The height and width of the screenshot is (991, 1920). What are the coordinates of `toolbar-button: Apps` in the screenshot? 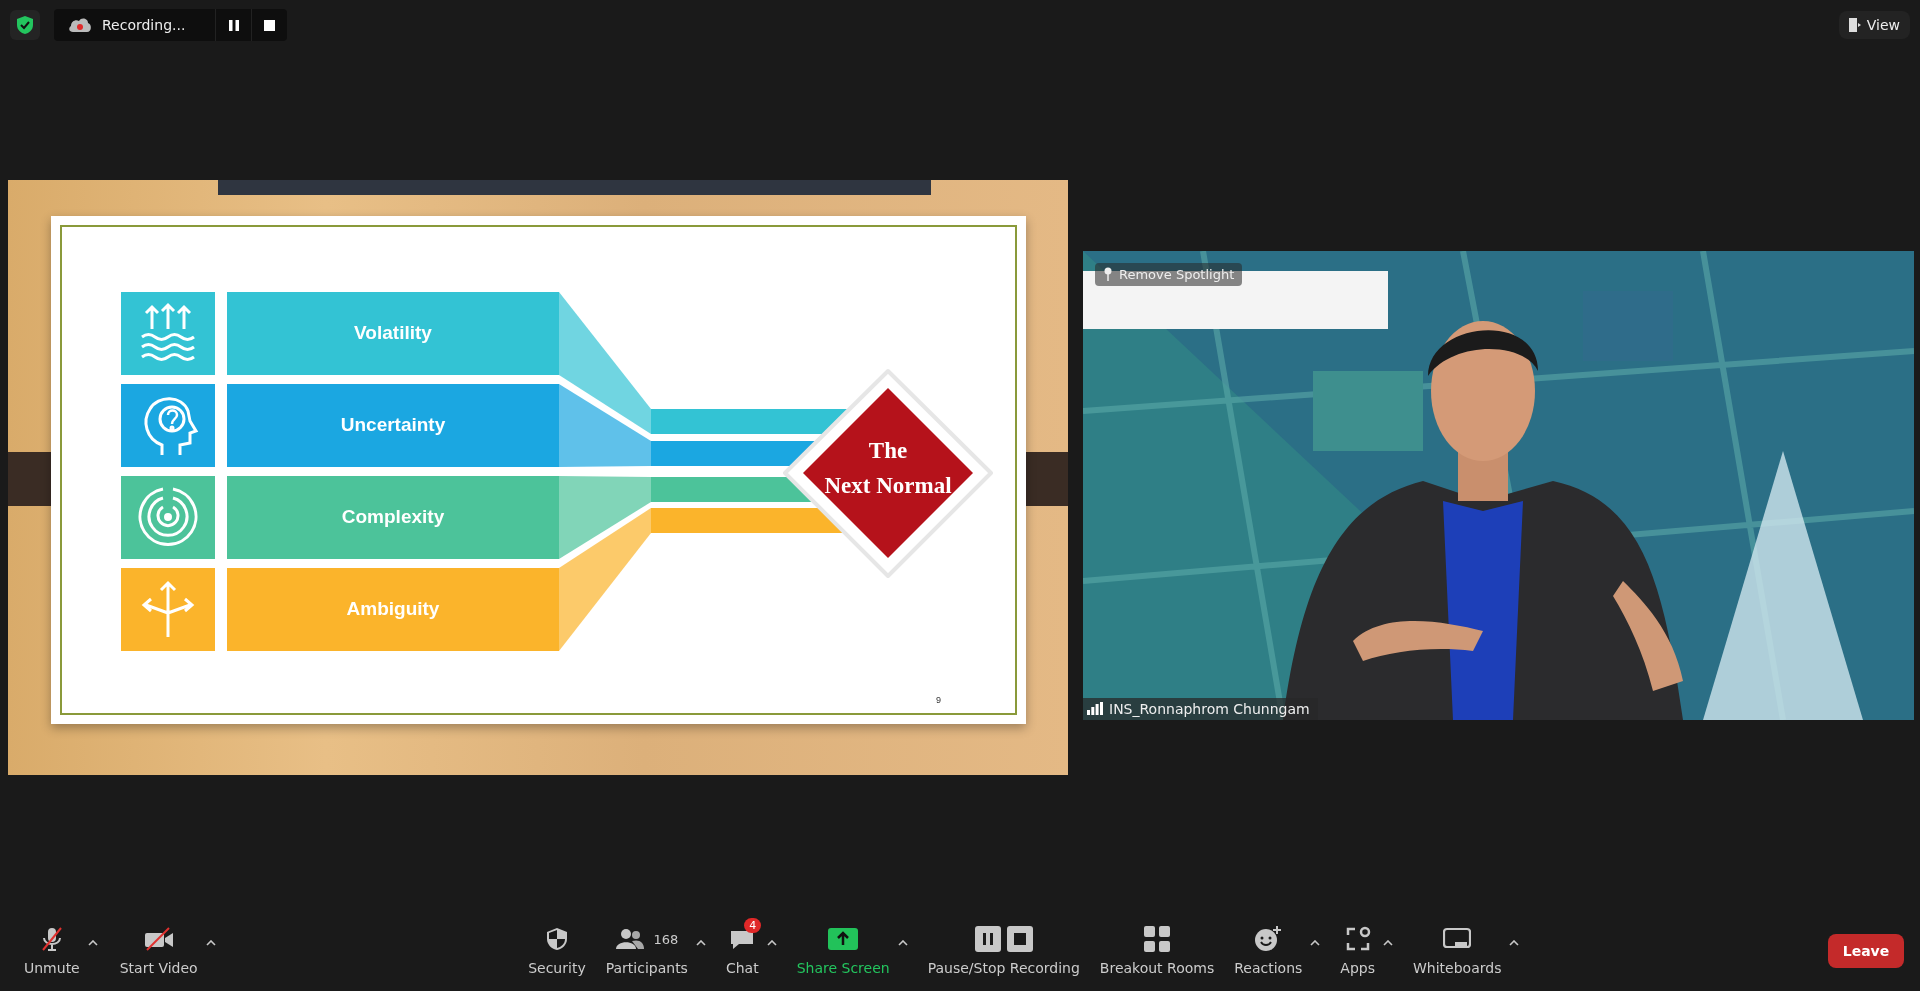 It's located at (1357, 951).